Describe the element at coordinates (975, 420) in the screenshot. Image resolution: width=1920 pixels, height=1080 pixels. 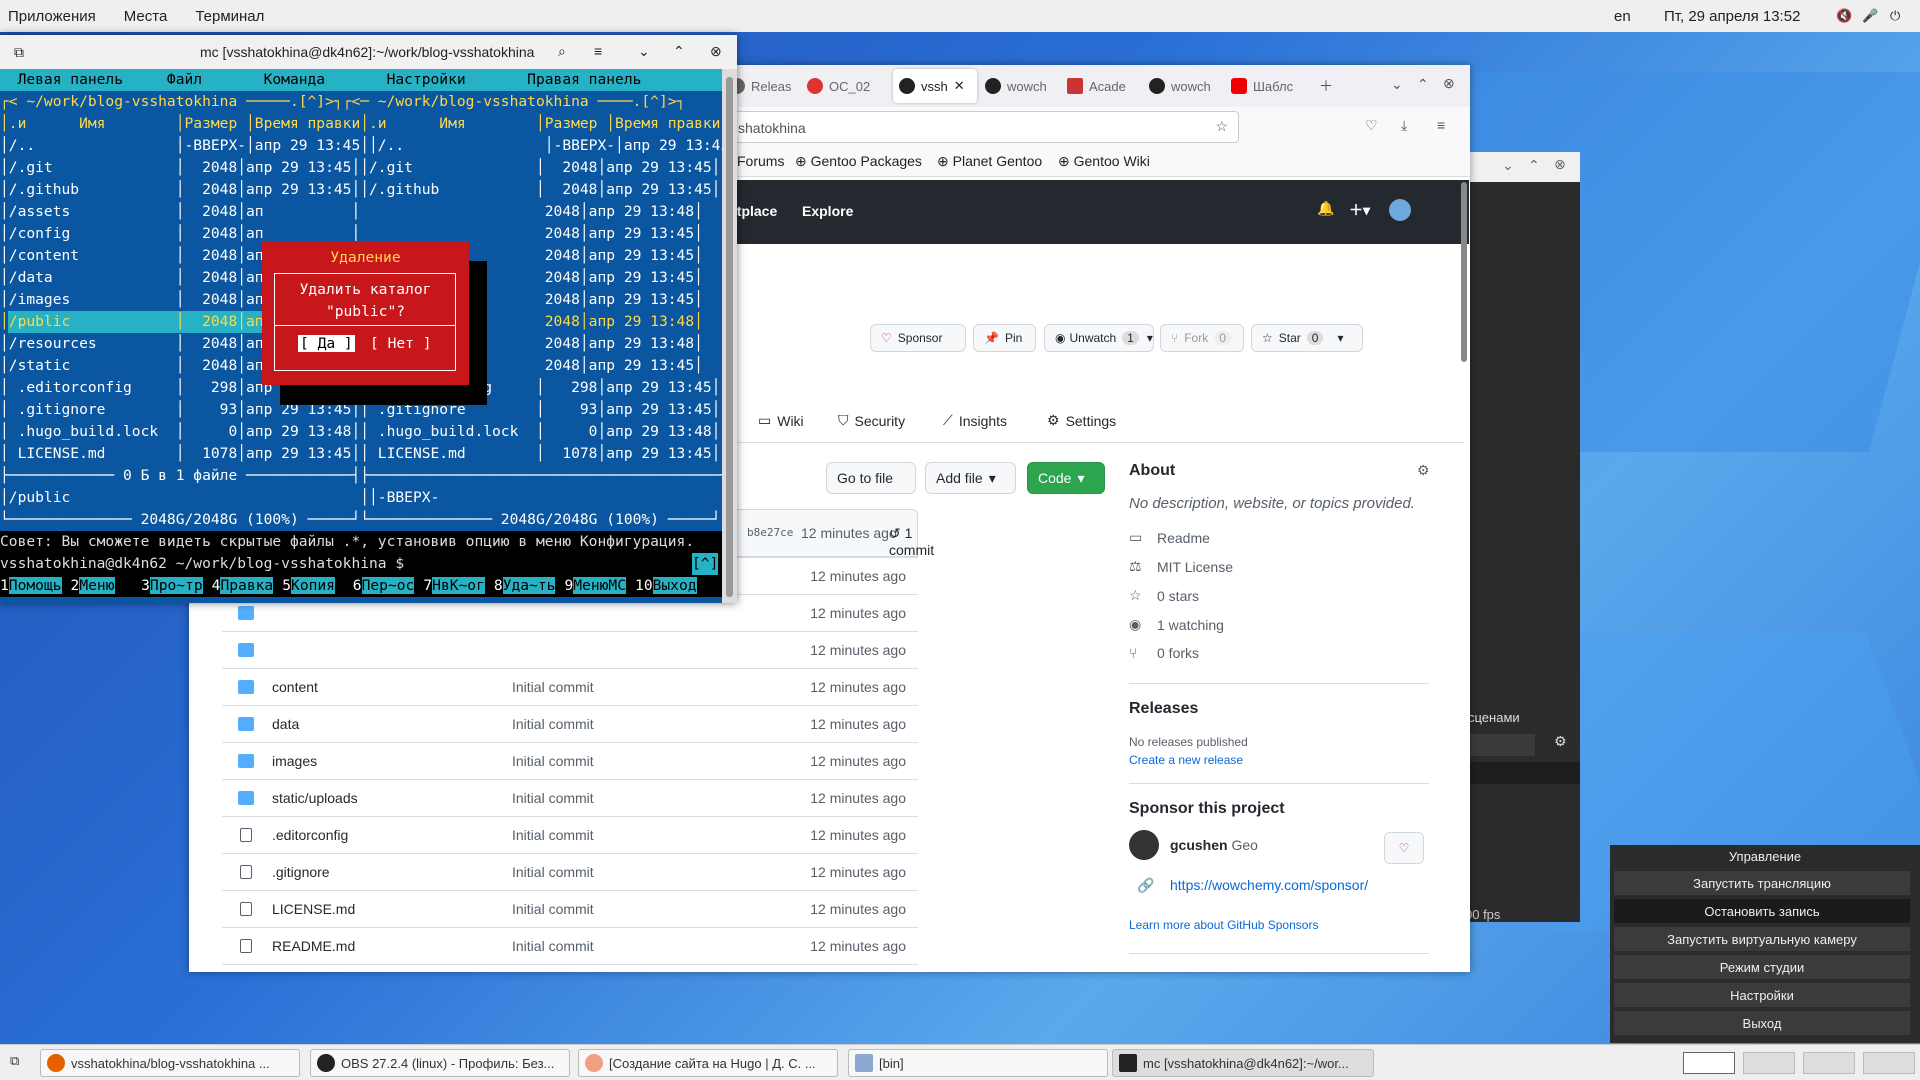
I see `tab-insights: ⟋ Insights` at that location.